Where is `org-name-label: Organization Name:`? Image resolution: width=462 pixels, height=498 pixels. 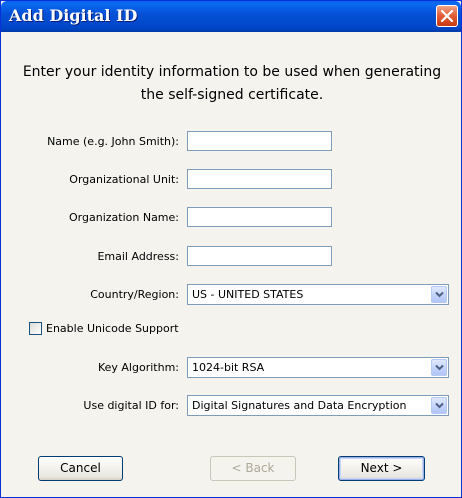 org-name-label: Organization Name: is located at coordinates (124, 217).